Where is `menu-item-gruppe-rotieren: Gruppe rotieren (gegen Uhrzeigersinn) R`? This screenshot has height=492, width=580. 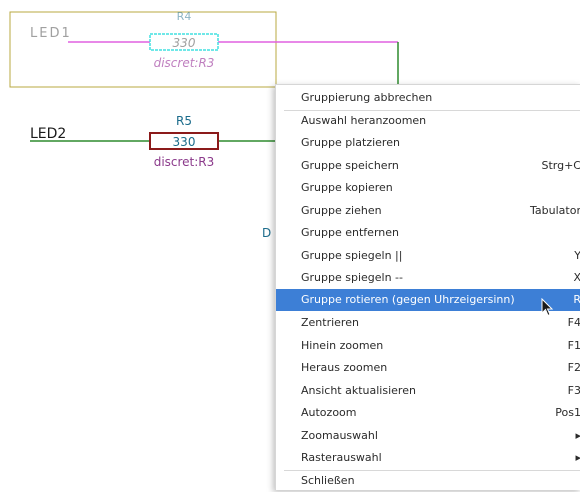
menu-item-gruppe-rotieren: Gruppe rotieren (gegen Uhrzeigersinn) R is located at coordinates (428, 300).